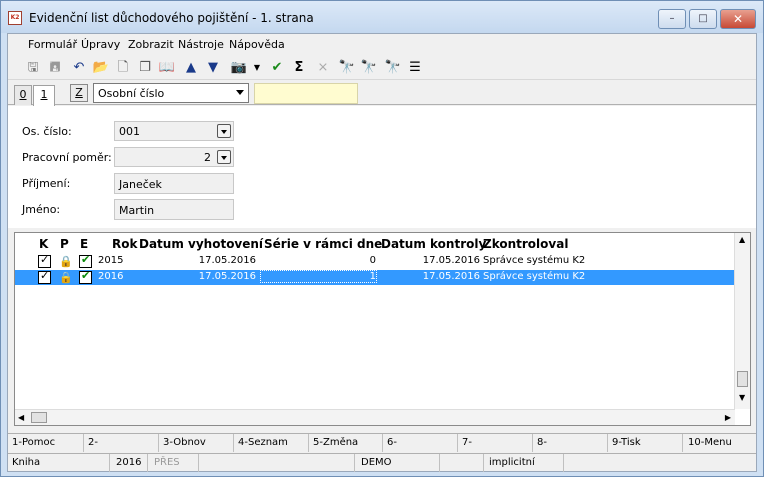 This screenshot has height=477, width=764. I want to click on f8-key: 8-, so click(542, 442).